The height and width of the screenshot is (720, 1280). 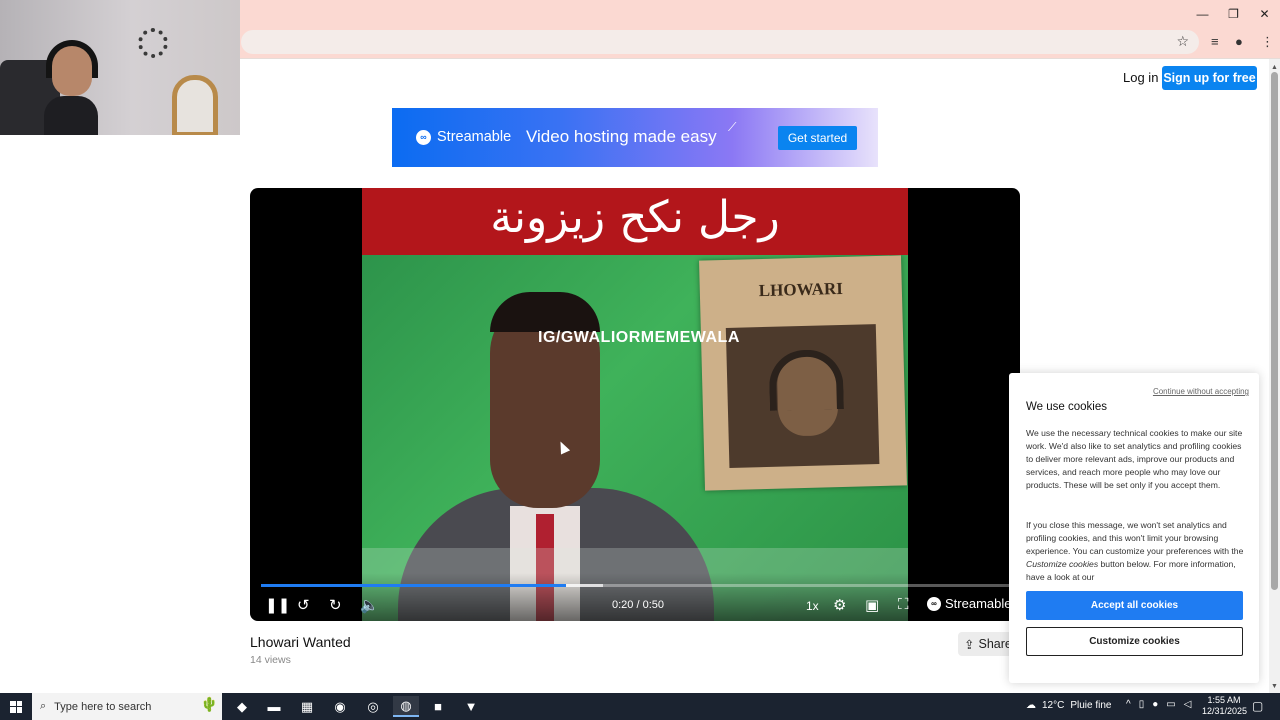 What do you see at coordinates (471, 706) in the screenshot?
I see `pocket-icon: ▼` at bounding box center [471, 706].